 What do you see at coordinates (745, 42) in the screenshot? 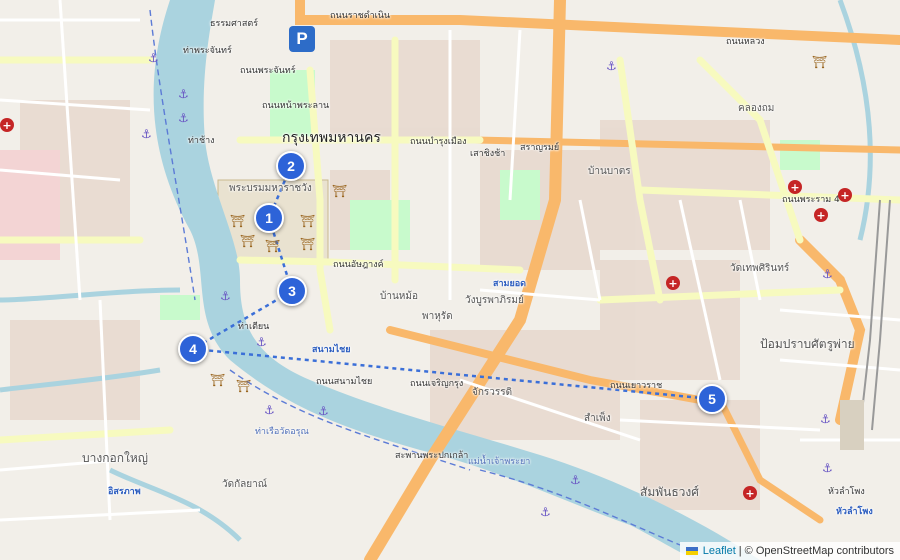
I see `thanon-luang-label: ถนนหลวง` at bounding box center [745, 42].